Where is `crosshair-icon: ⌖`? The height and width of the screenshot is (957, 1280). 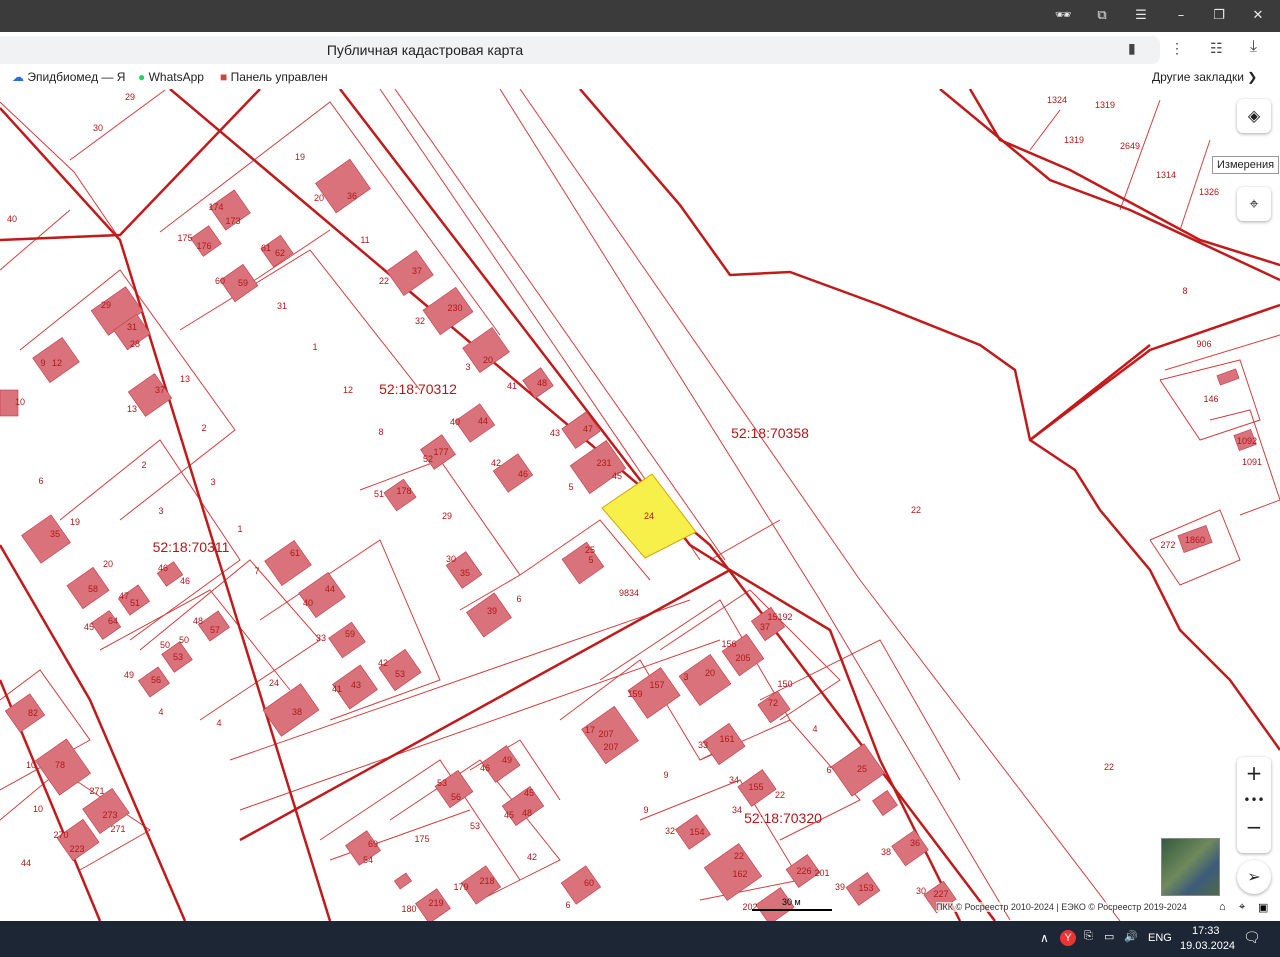 crosshair-icon: ⌖ is located at coordinates (1254, 203).